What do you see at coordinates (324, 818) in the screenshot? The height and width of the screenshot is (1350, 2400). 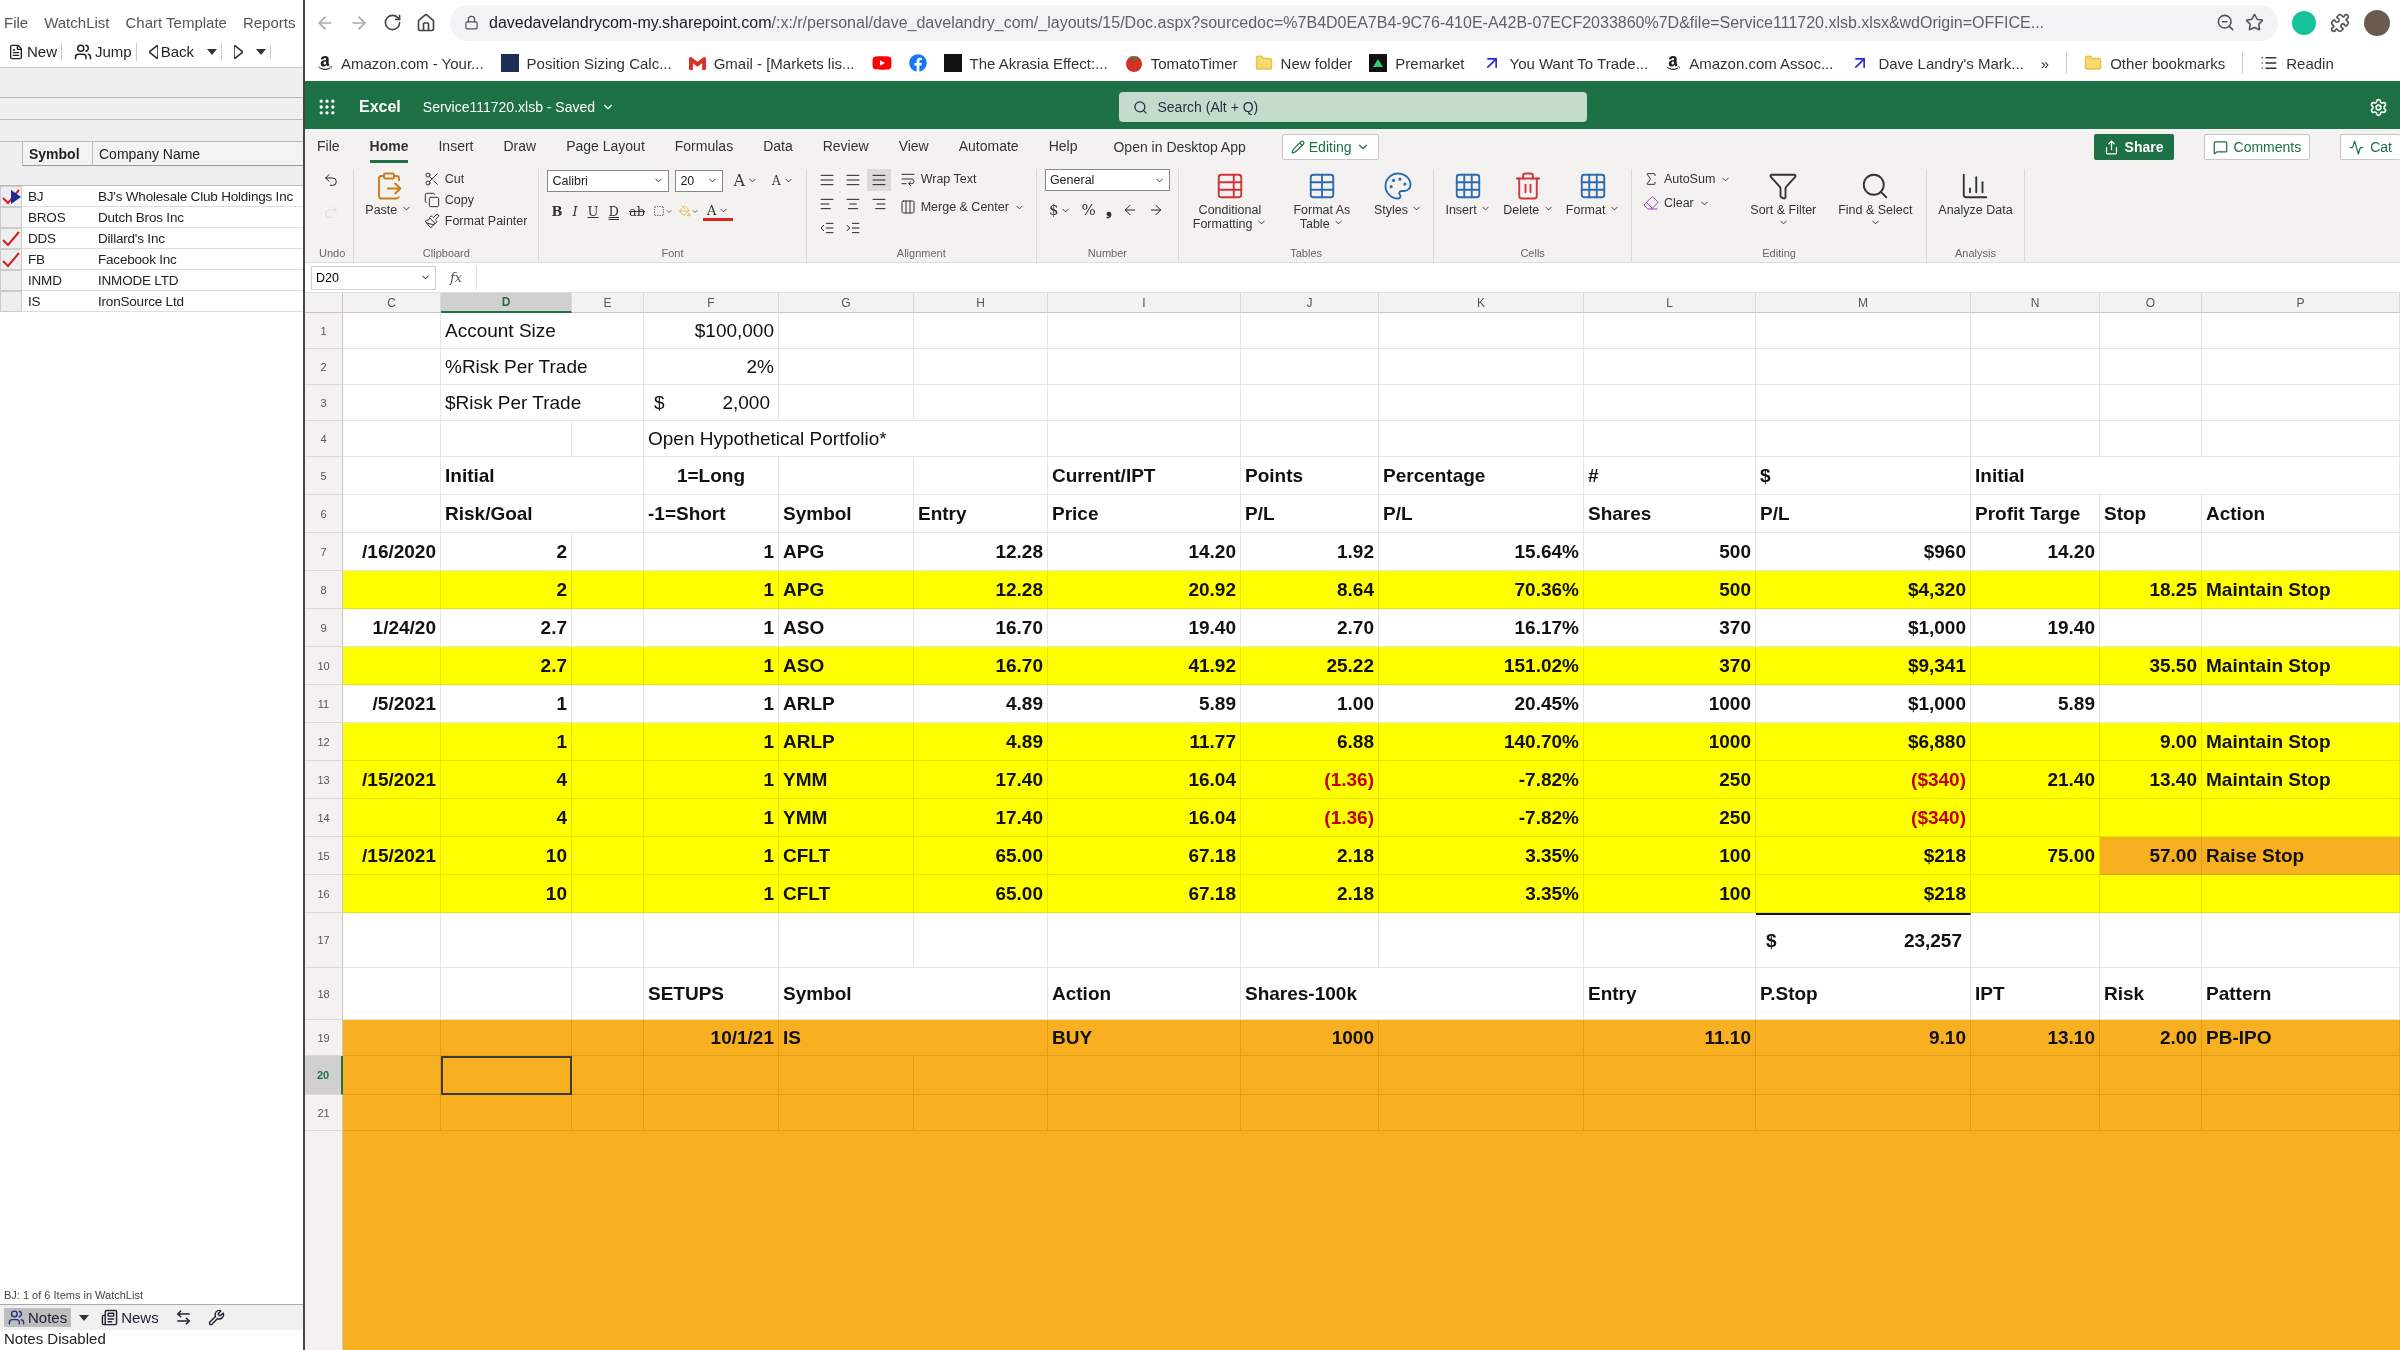 I see `row-header: 14` at bounding box center [324, 818].